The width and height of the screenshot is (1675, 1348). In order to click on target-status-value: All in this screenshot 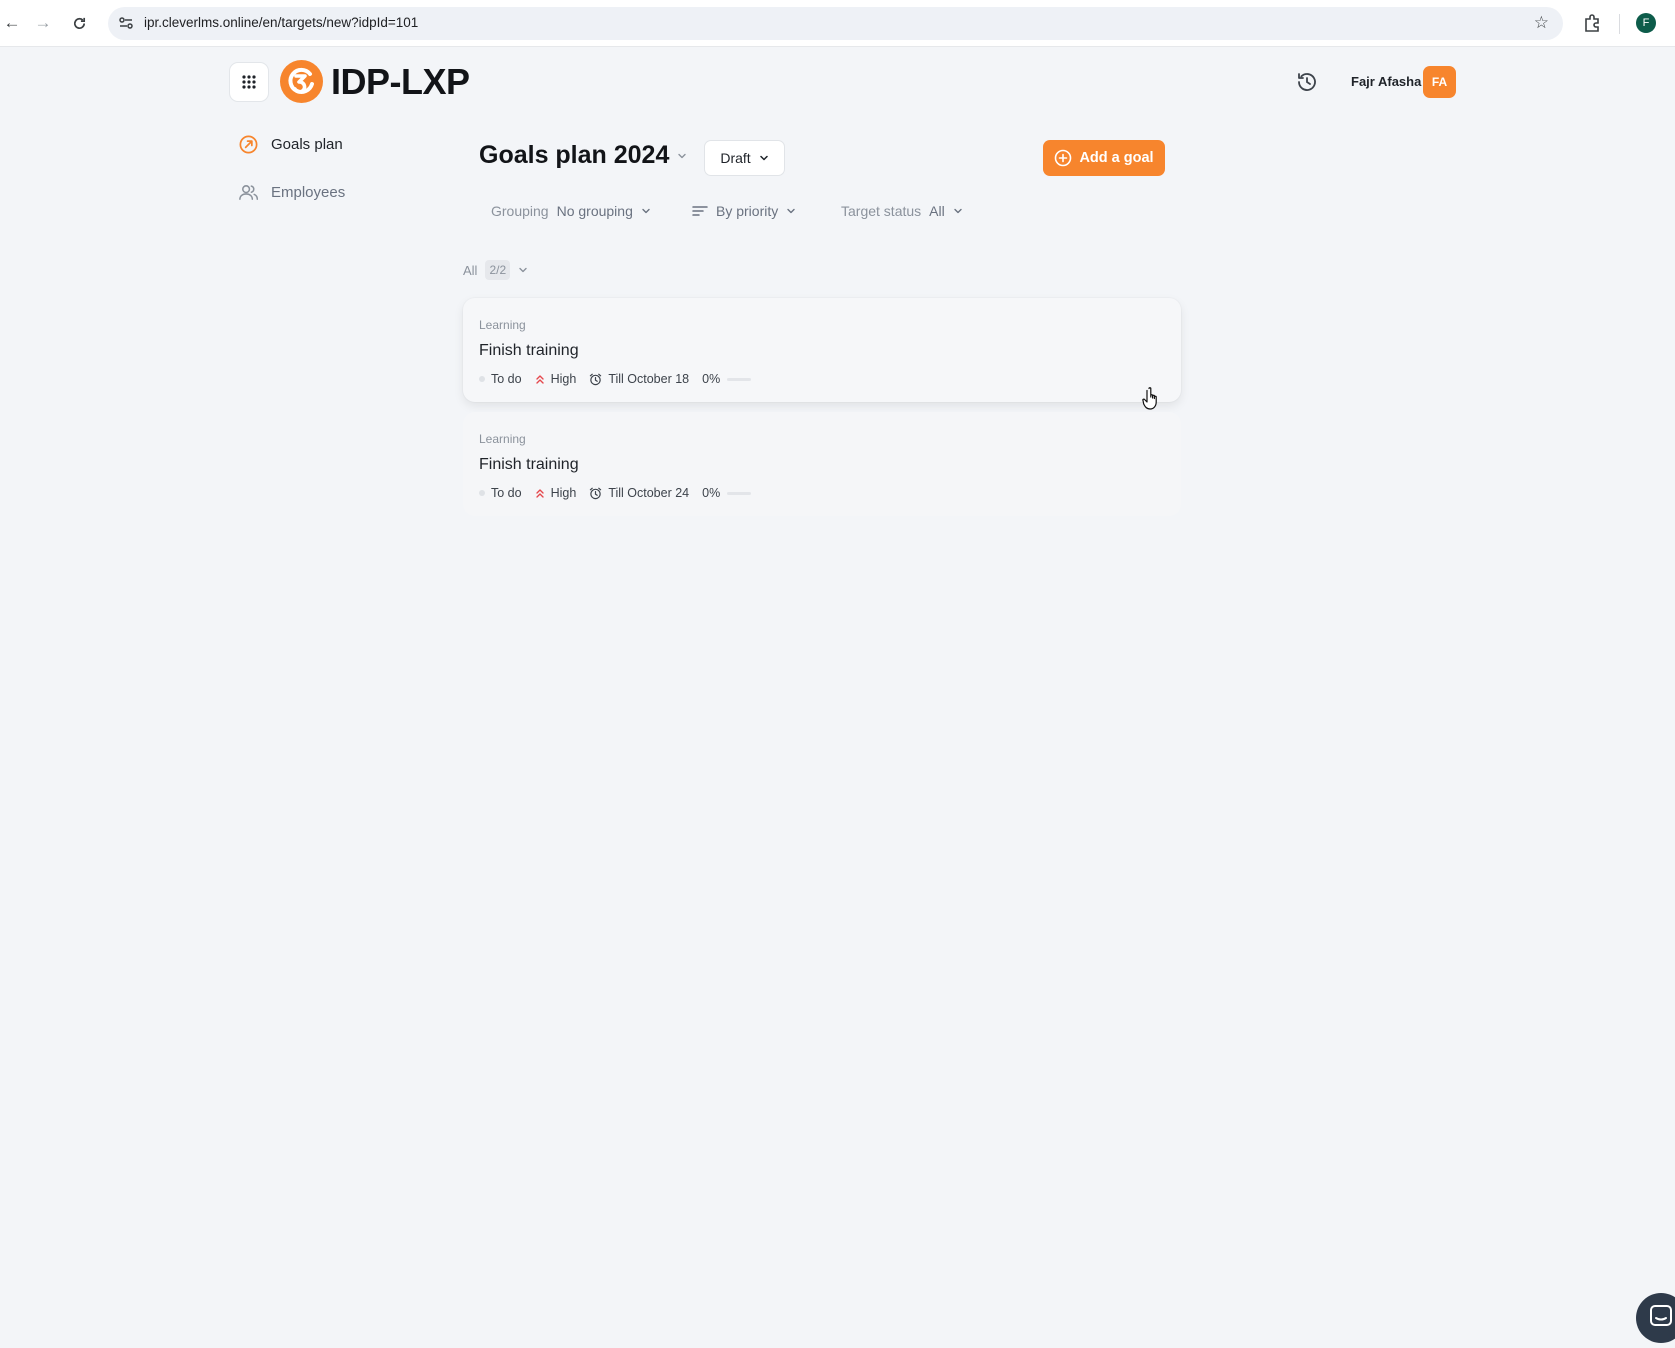, I will do `click(937, 211)`.